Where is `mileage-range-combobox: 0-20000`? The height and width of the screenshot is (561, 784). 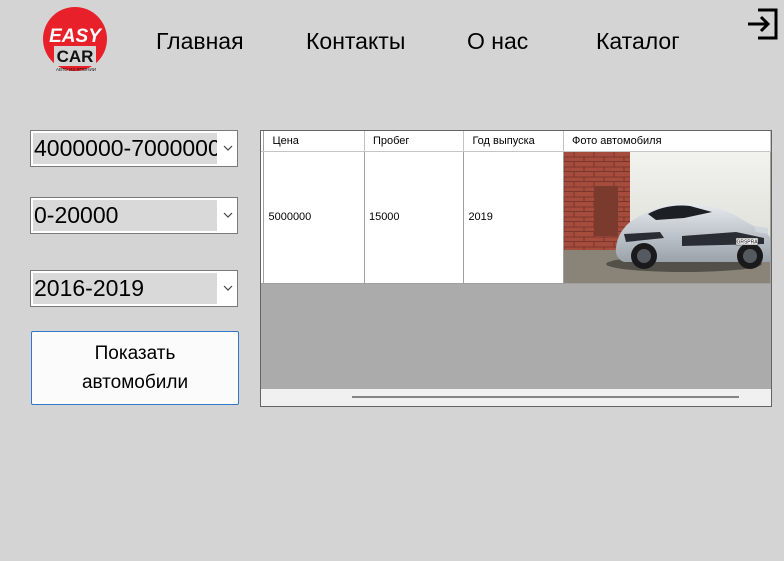 mileage-range-combobox: 0-20000 is located at coordinates (134, 215).